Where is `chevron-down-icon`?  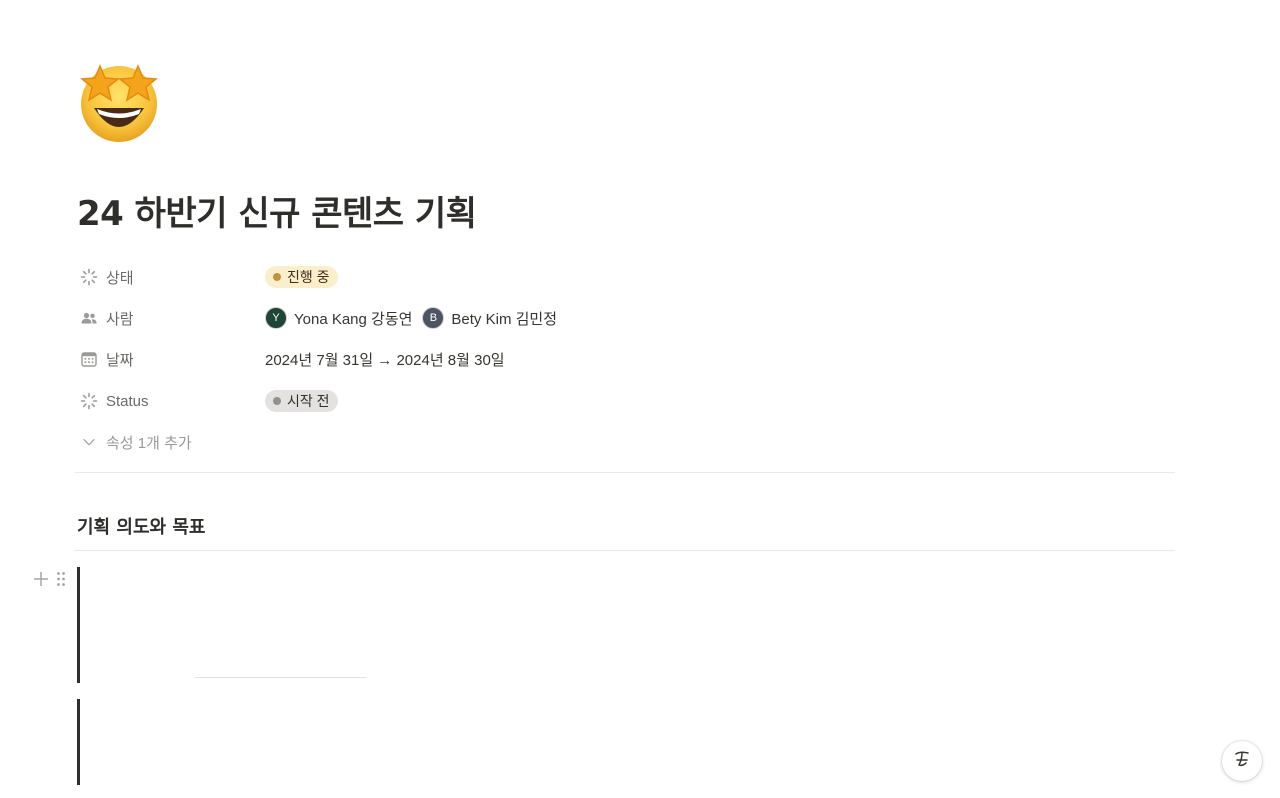 chevron-down-icon is located at coordinates (89, 442).